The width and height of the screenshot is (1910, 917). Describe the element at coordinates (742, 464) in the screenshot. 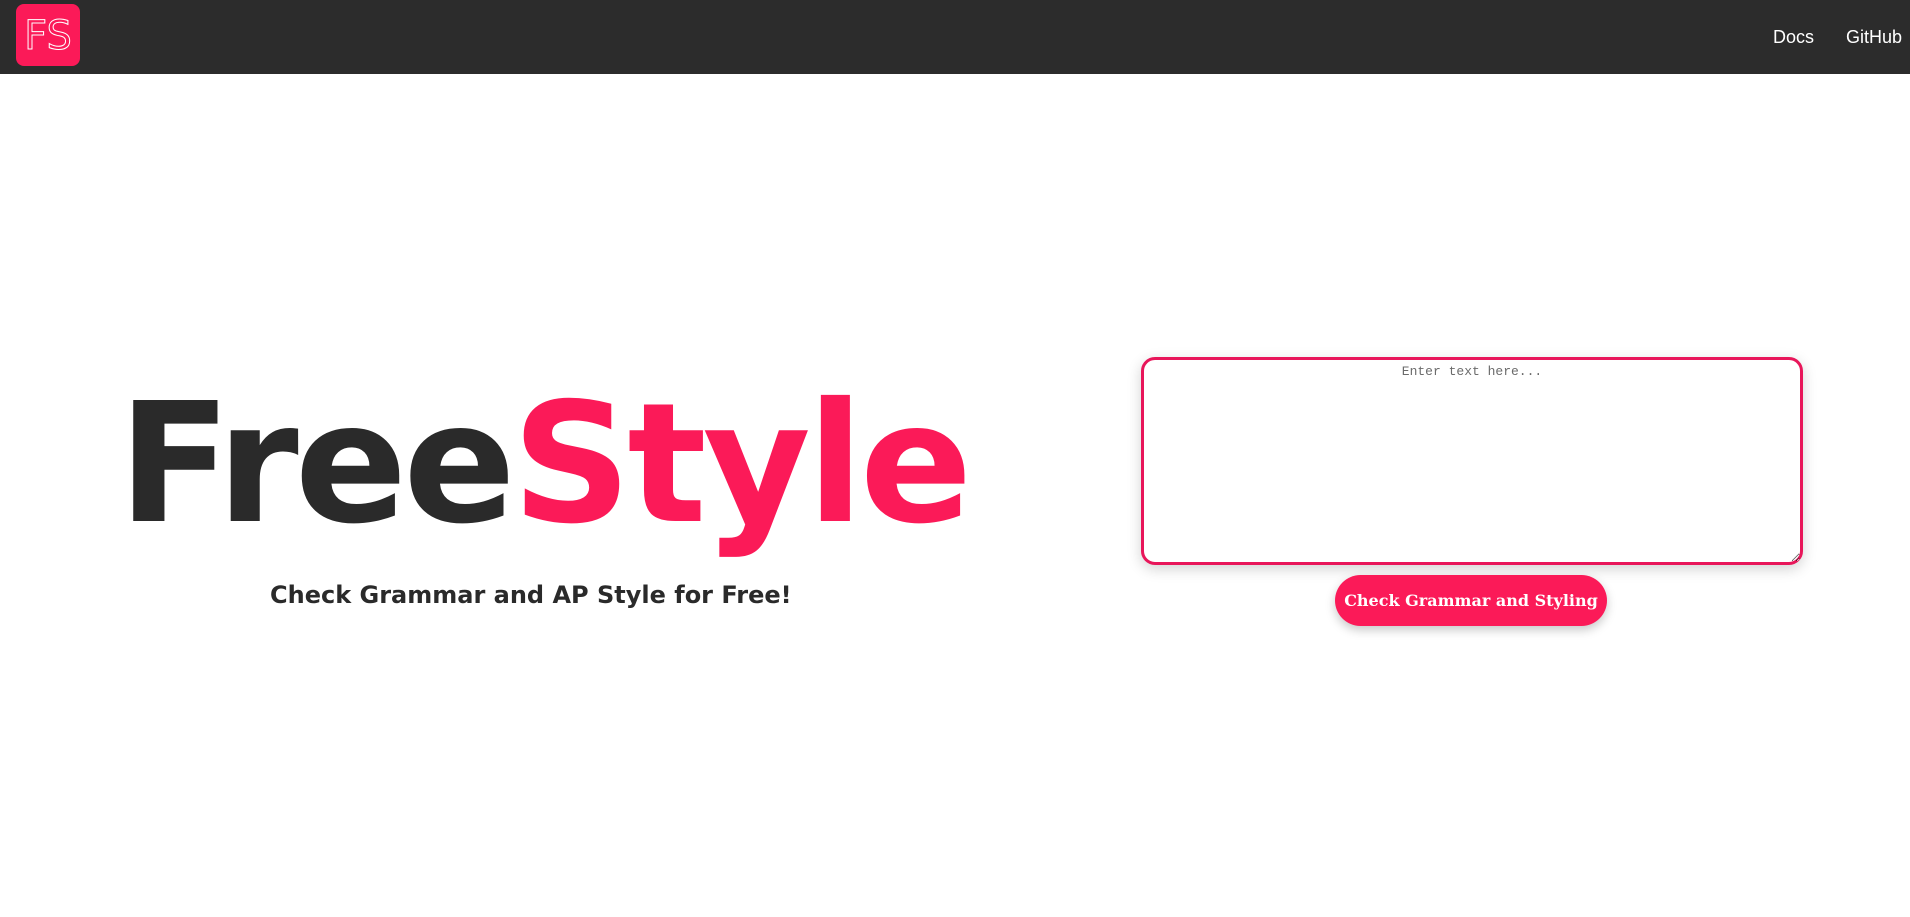

I see `hero-title-style: Style` at that location.